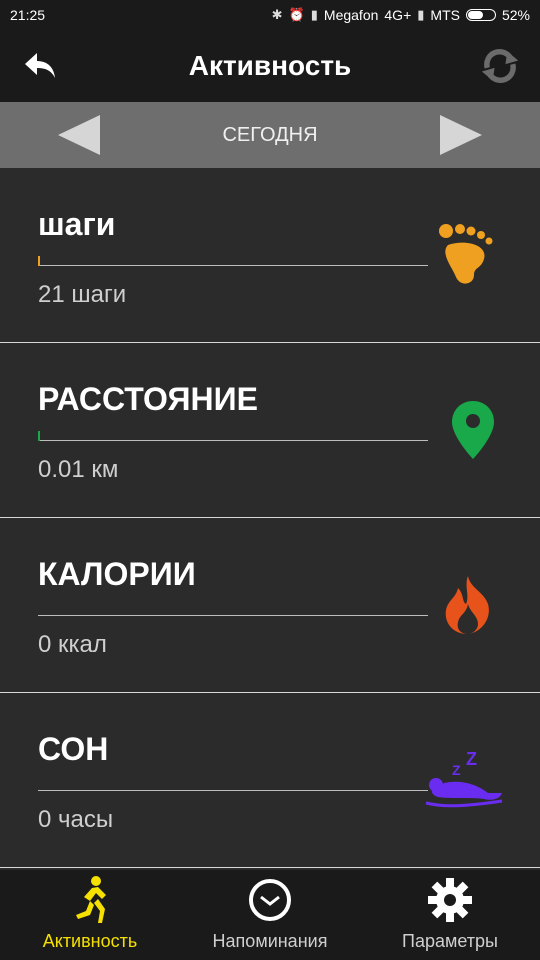 The width and height of the screenshot is (540, 960). I want to click on bluetooth-icon: ✱, so click(277, 14).